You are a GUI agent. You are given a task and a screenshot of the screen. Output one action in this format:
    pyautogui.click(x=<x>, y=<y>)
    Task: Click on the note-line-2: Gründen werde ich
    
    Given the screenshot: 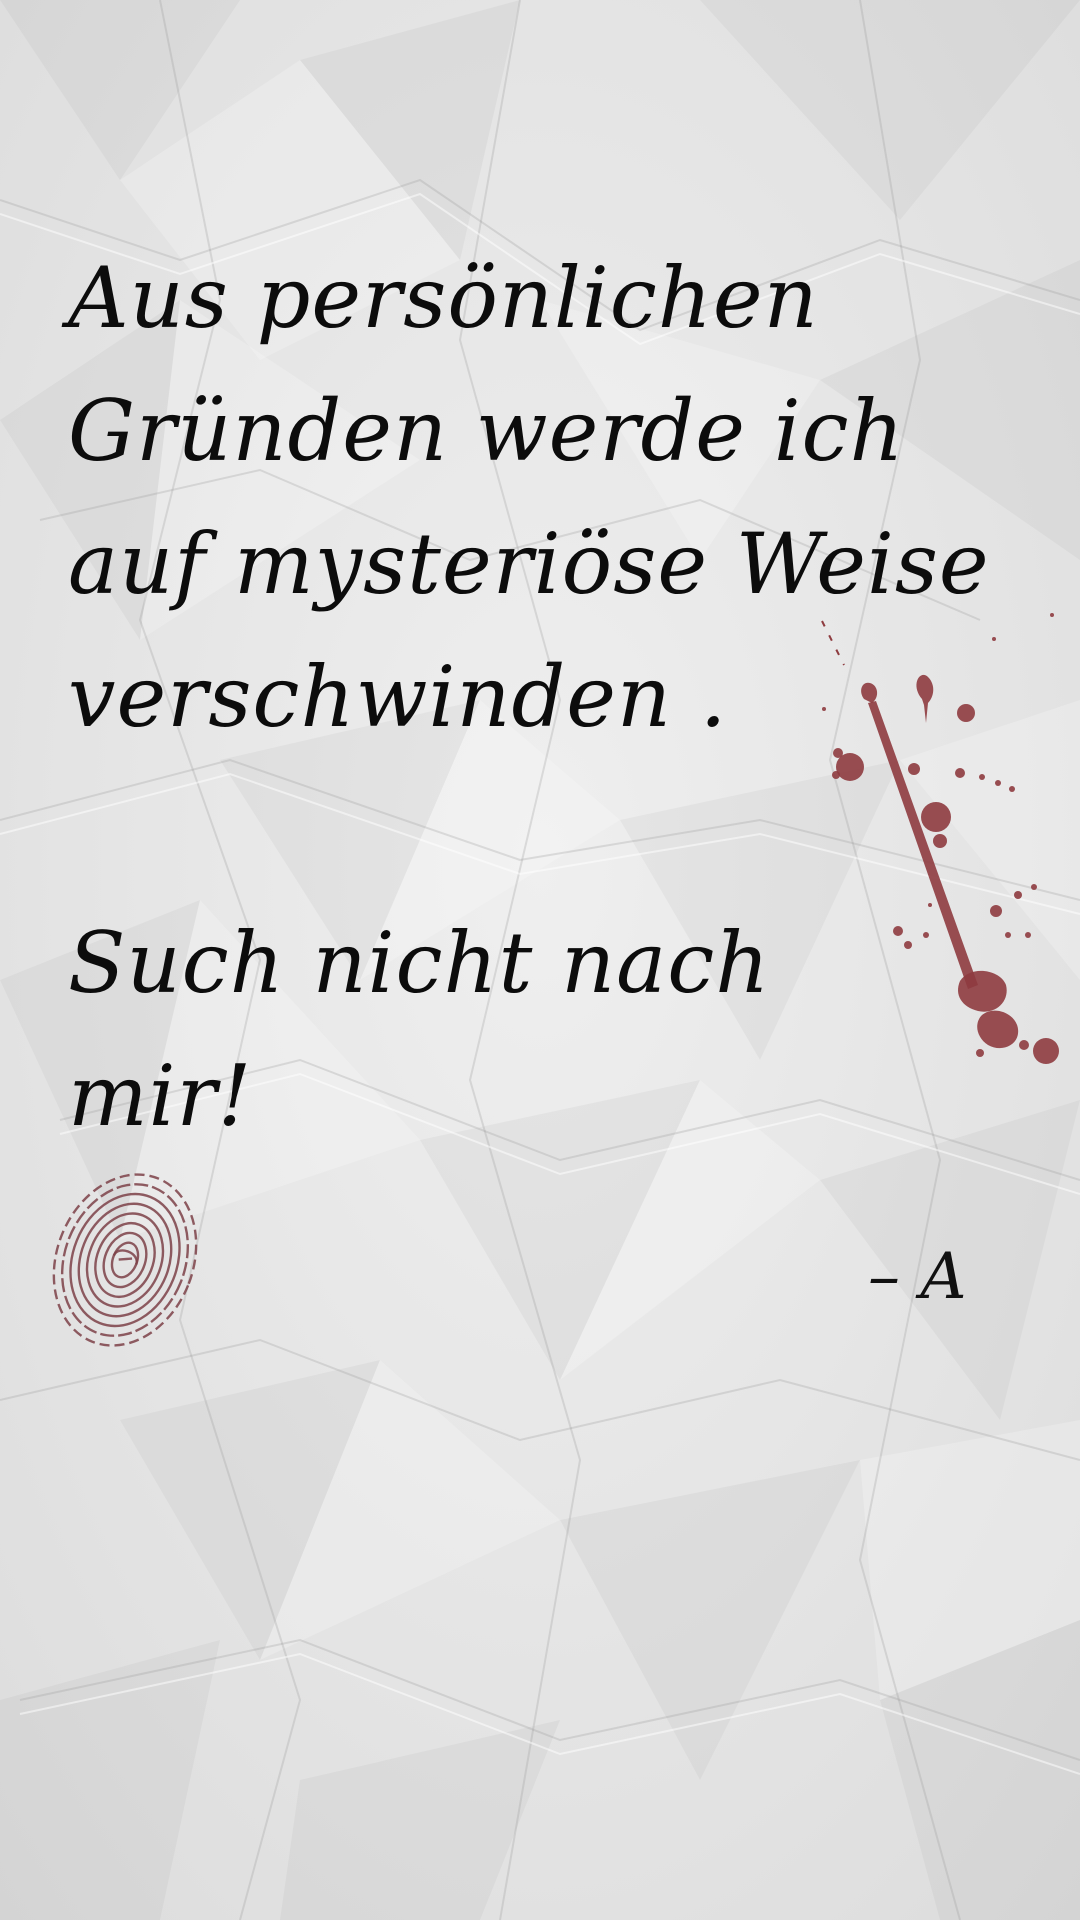 What is the action you would take?
    pyautogui.click(x=486, y=431)
    